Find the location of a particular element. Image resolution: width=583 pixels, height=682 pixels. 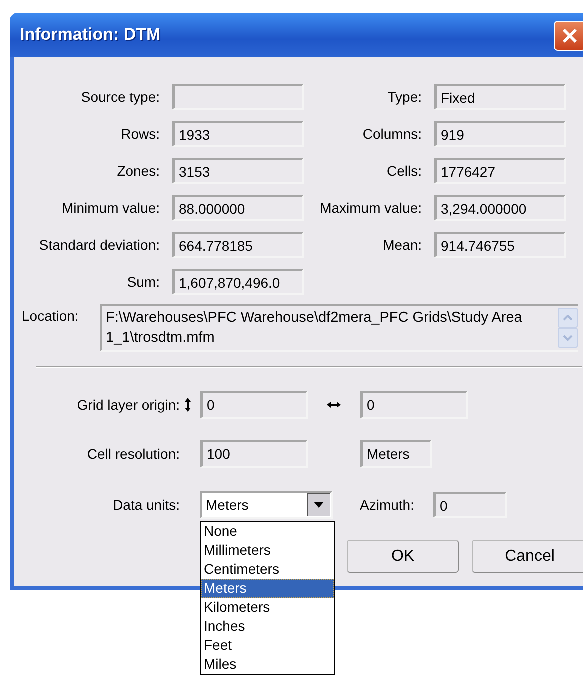

field-label: Data units: is located at coordinates (146, 505).